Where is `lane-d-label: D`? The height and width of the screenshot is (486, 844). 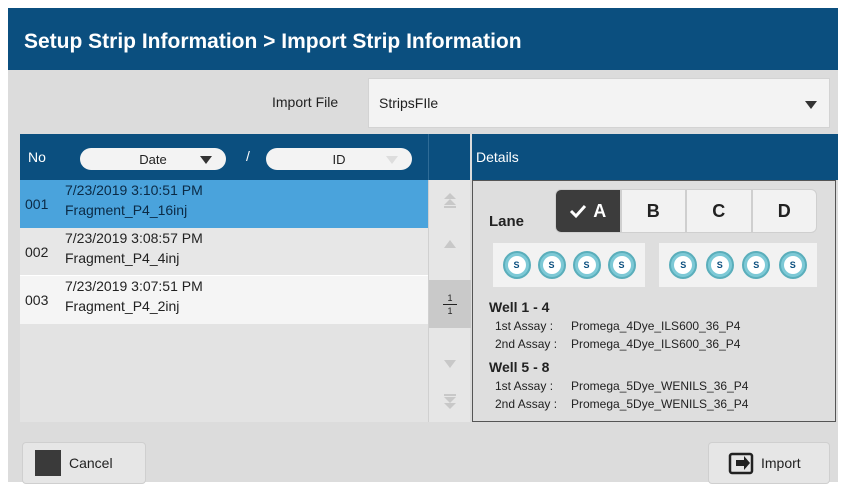
lane-d-label: D is located at coordinates (784, 210).